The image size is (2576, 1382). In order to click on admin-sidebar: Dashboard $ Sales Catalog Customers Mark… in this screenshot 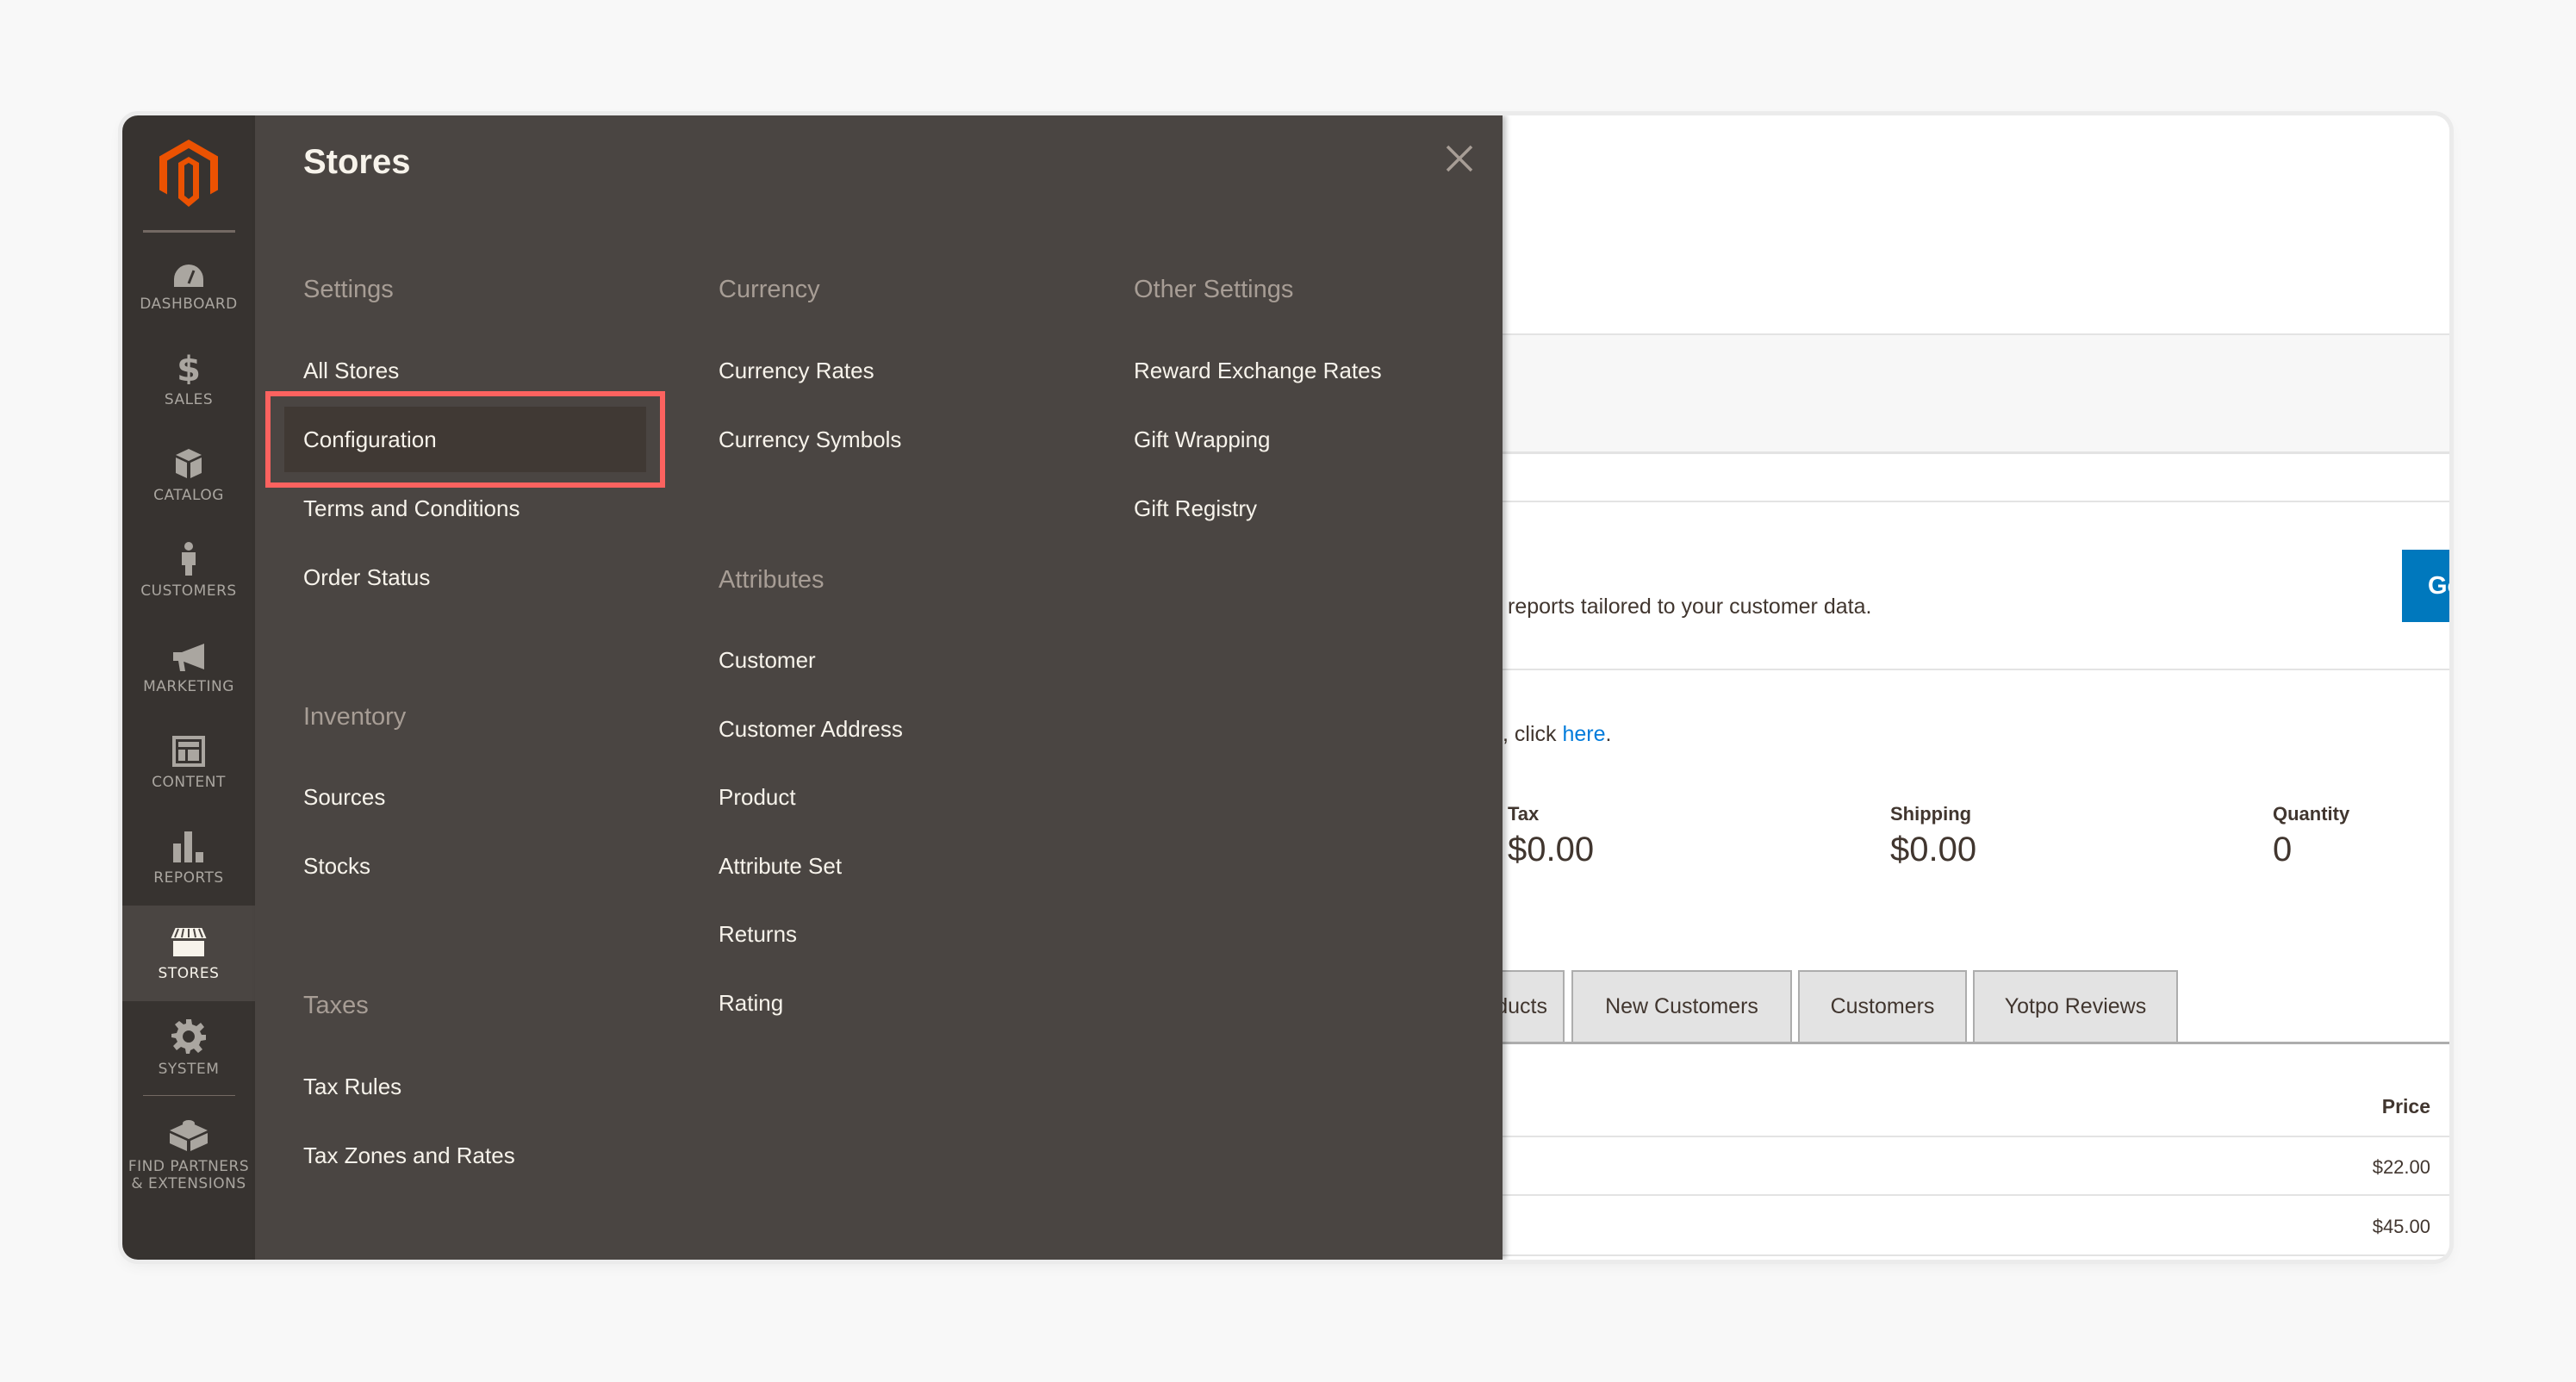, I will do `click(188, 688)`.